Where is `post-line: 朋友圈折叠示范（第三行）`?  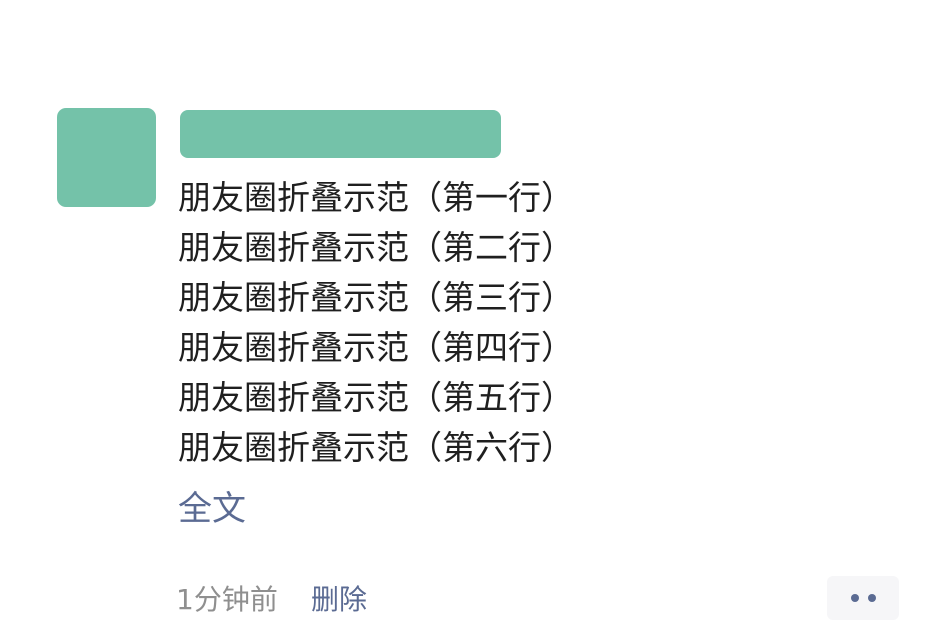
post-line: 朋友圈折叠示范（第三行） is located at coordinates (376, 297).